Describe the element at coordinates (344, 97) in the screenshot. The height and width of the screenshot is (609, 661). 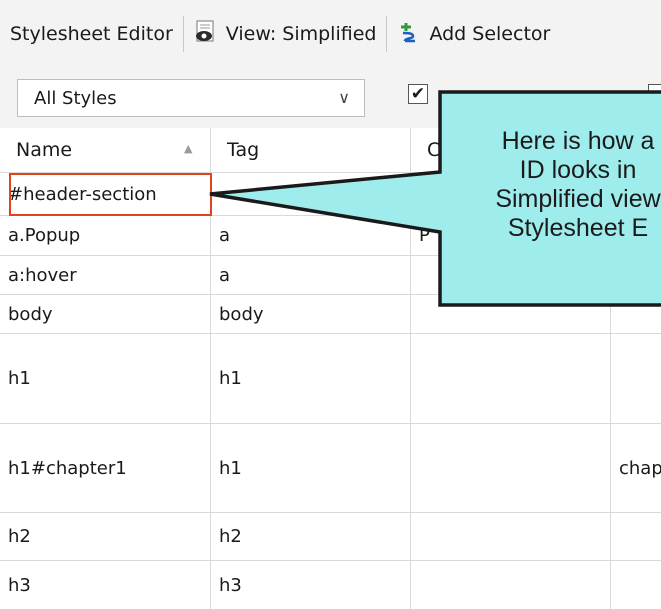
I see `chevron-down-icon: ∨` at that location.